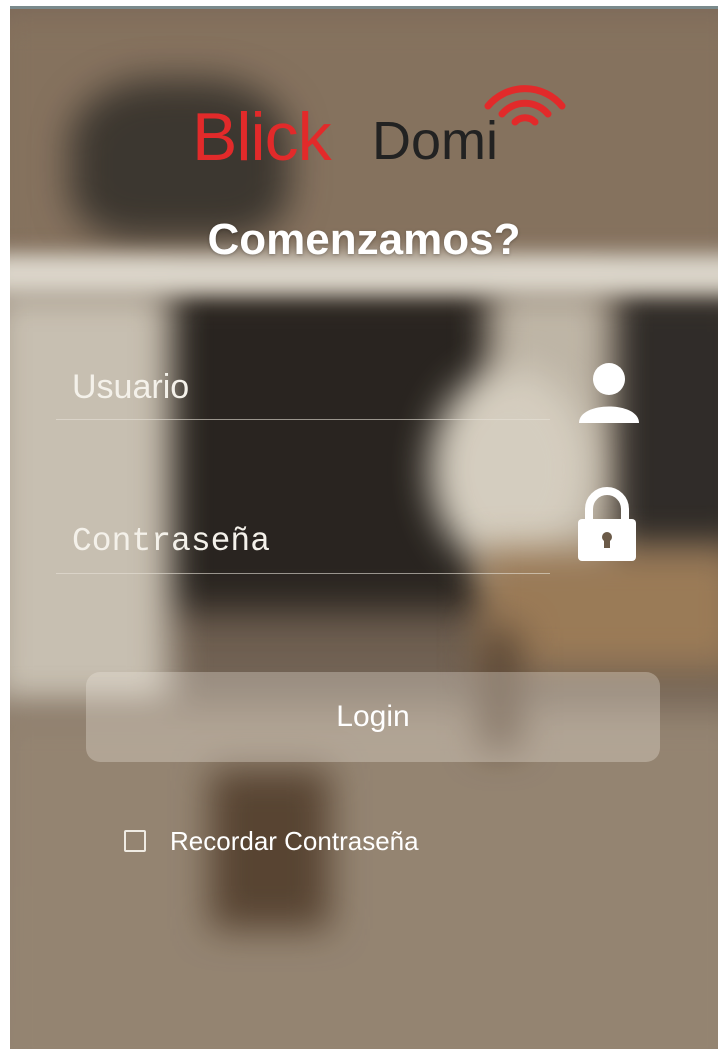 The width and height of the screenshot is (724, 1052). What do you see at coordinates (307, 541) in the screenshot?
I see `password-input` at bounding box center [307, 541].